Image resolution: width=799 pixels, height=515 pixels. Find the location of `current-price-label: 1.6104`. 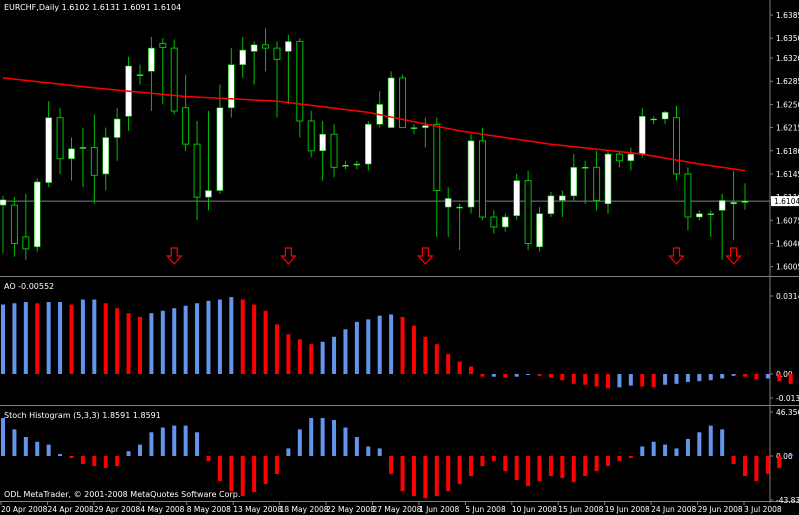

current-price-label: 1.6104 is located at coordinates (786, 201).